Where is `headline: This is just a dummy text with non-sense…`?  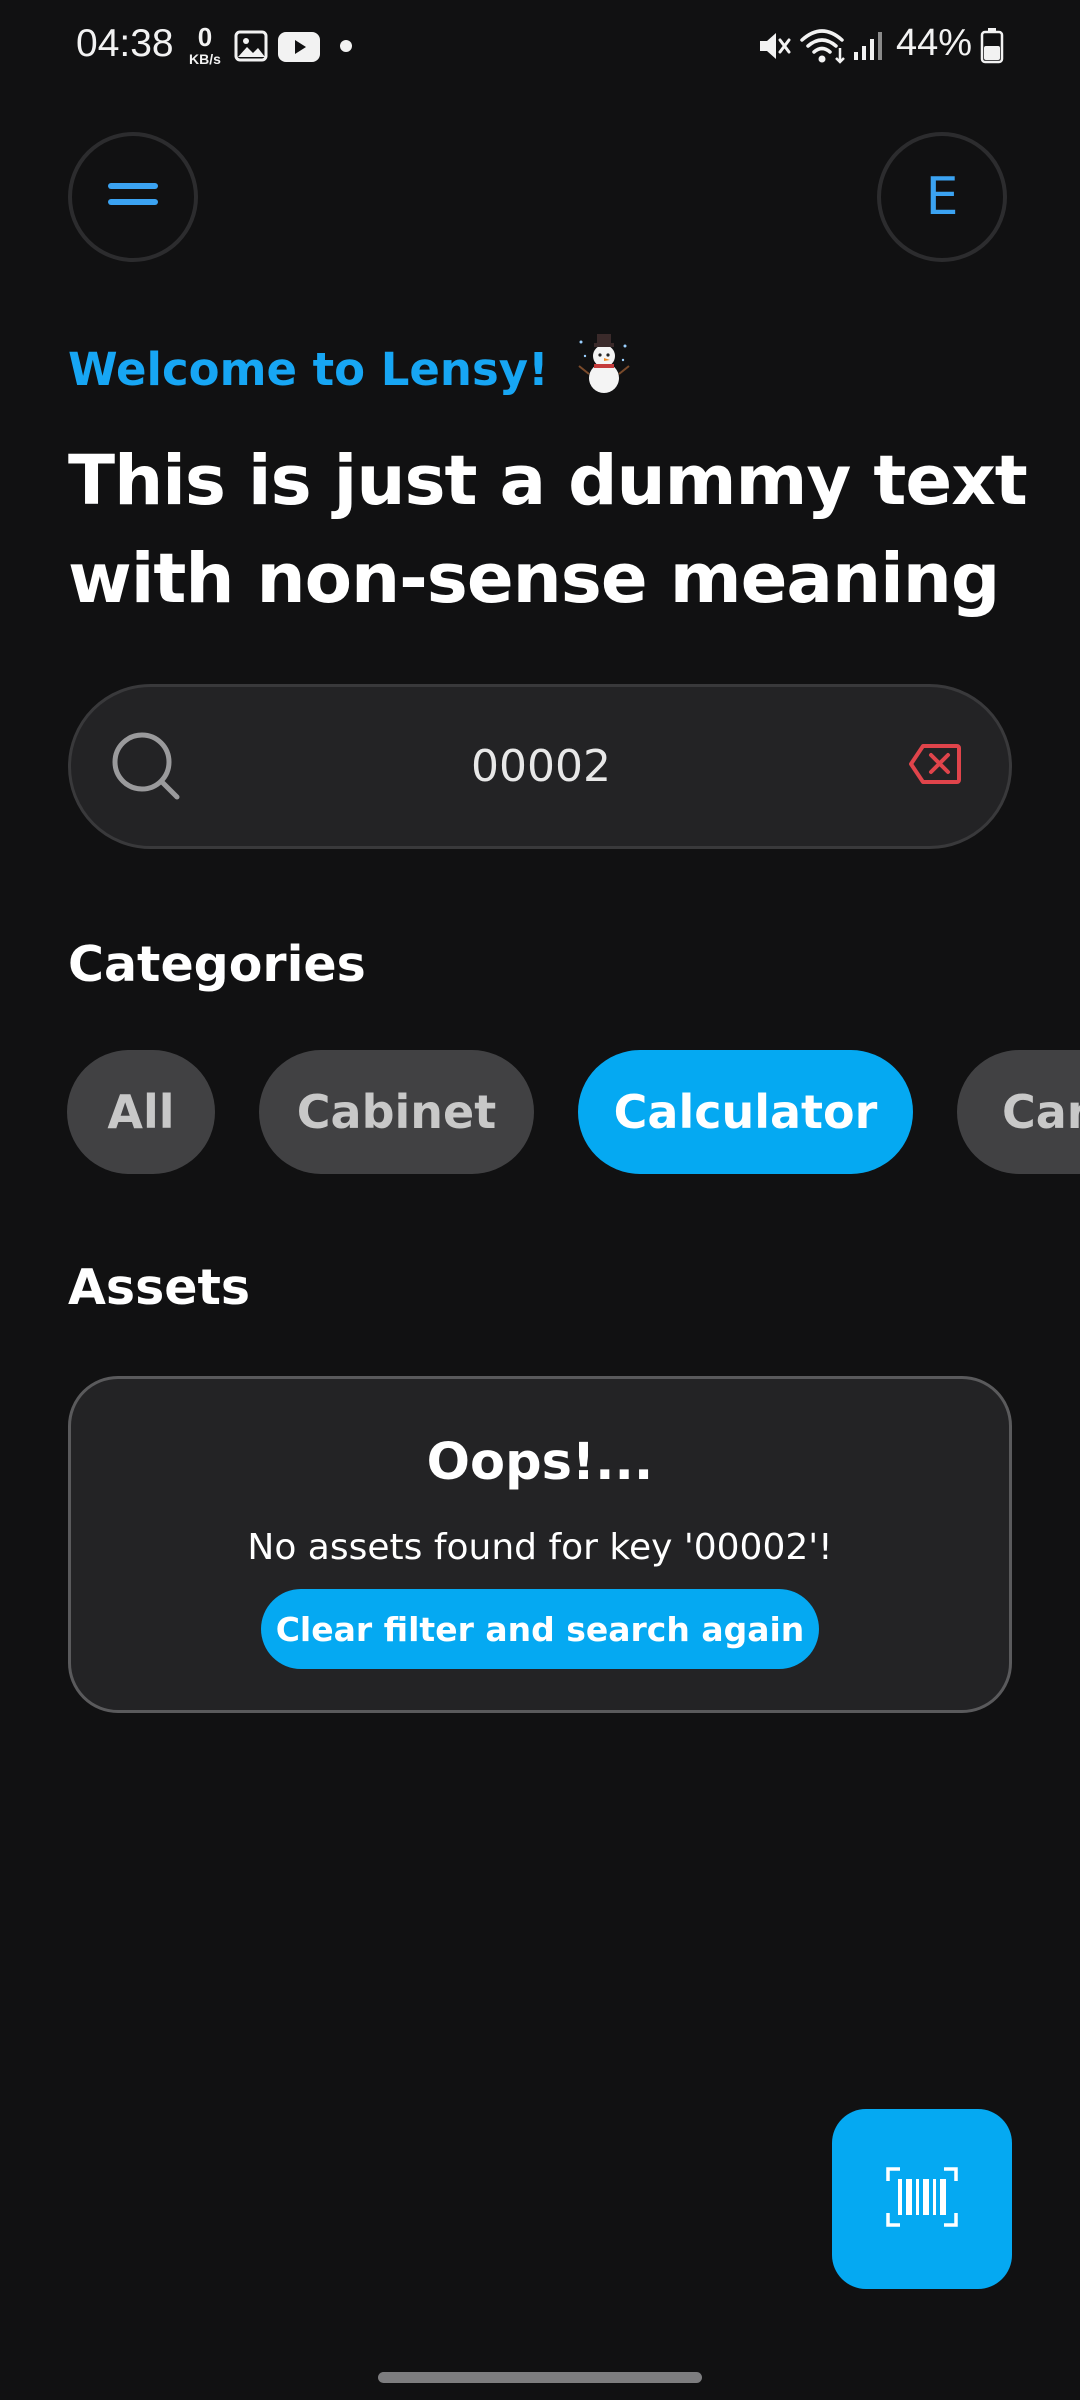
headline: This is just a dummy text with non-sense… is located at coordinates (548, 530).